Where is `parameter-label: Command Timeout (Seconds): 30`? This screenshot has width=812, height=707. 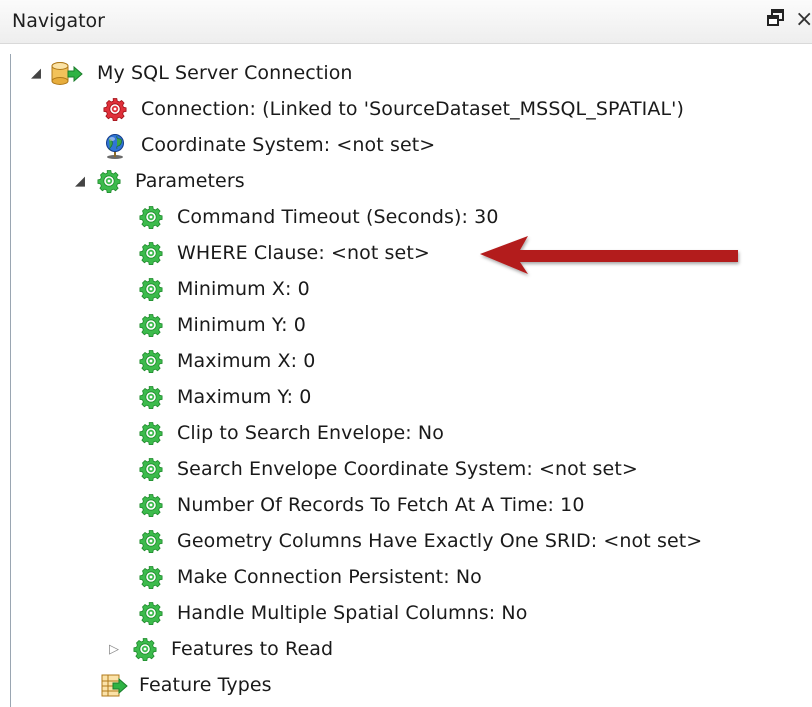 parameter-label: Command Timeout (Seconds): 30 is located at coordinates (338, 217).